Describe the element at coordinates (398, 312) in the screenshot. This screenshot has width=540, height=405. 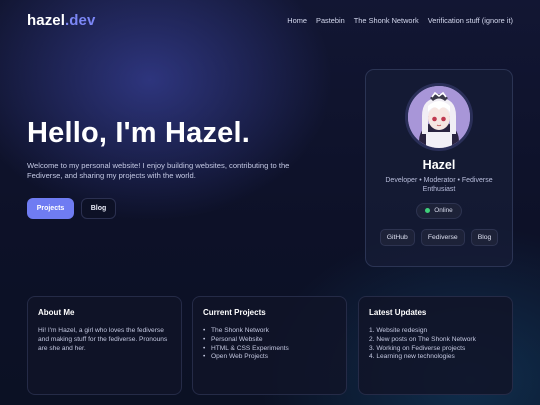
I see `updates-title: Latest Updates` at that location.